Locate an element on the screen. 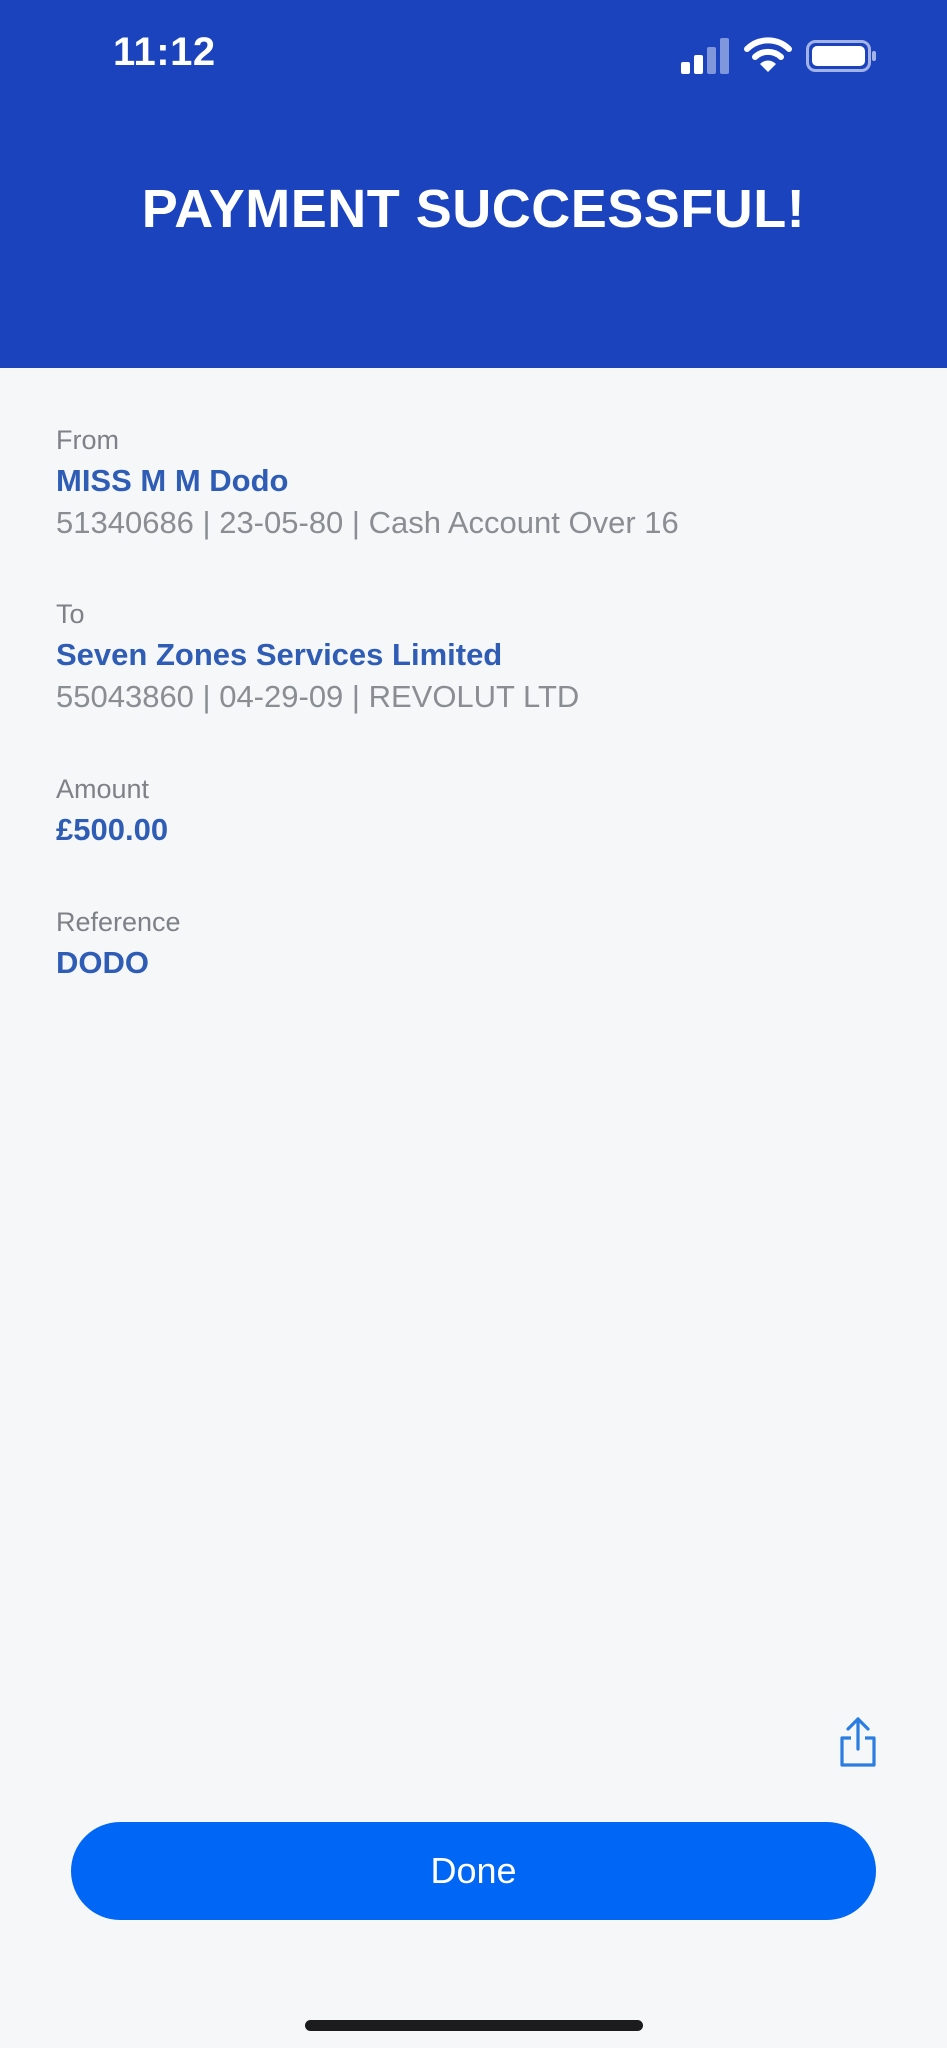  to-payee-name: Seven Zones Services Limited is located at coordinates (279, 654).